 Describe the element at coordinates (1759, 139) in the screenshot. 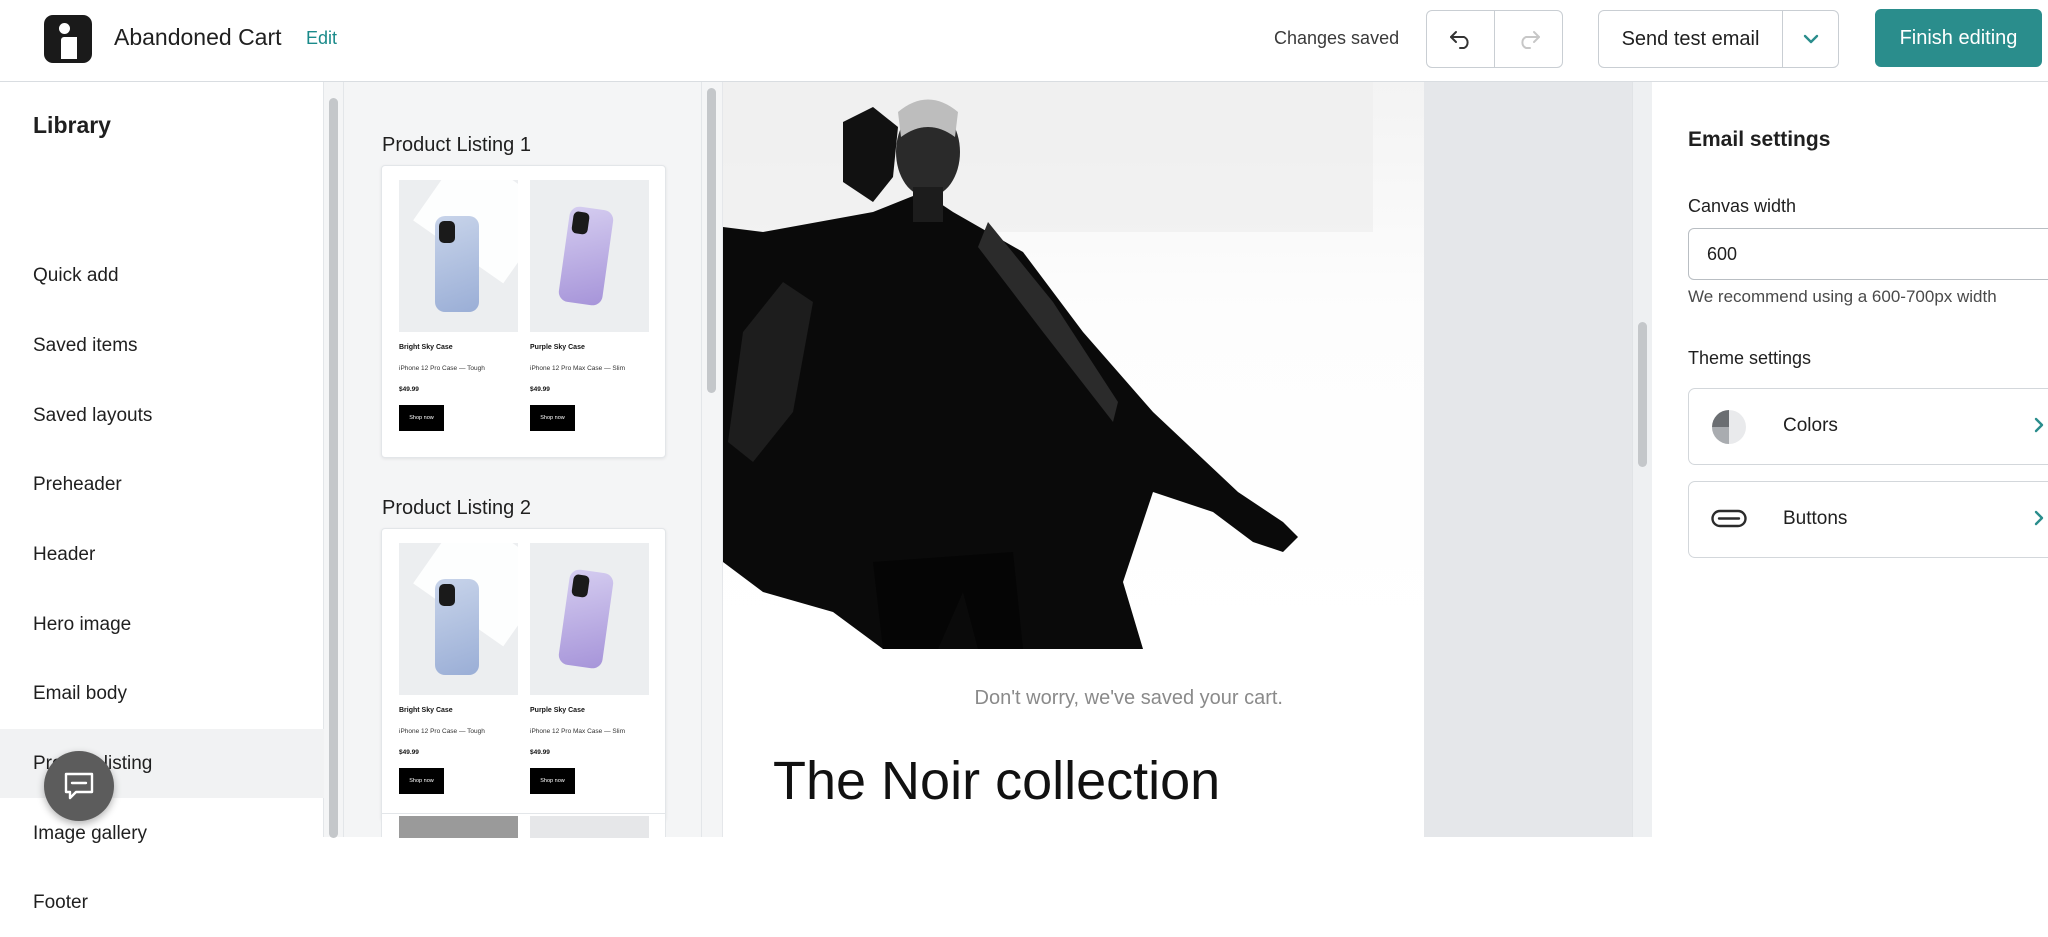

I see `settings-title: Email settings` at that location.